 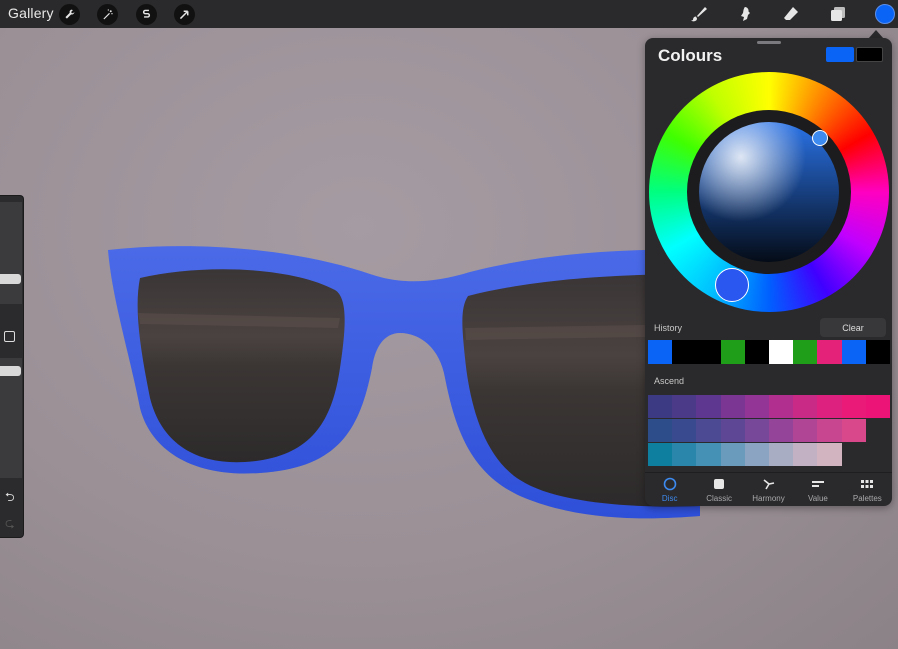 I want to click on value-icon, so click(x=817, y=483).